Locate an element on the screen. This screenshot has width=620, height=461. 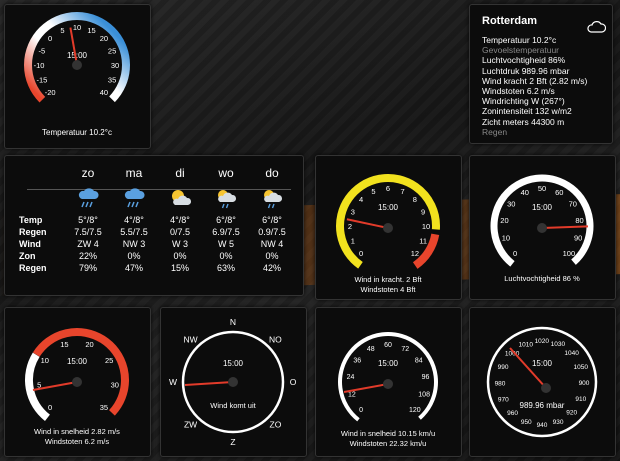
pressure-needle is located at coordinates (528, 368).